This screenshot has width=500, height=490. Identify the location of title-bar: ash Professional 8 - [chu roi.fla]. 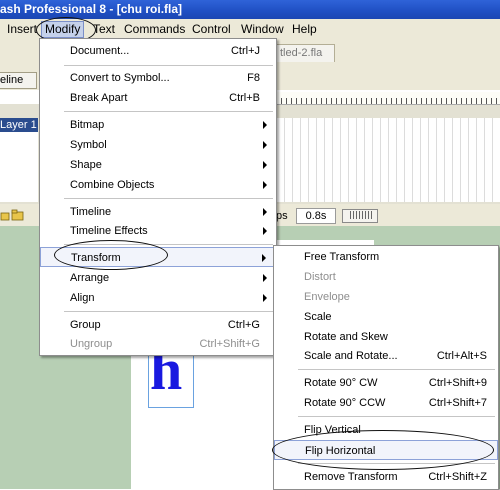
(250, 9).